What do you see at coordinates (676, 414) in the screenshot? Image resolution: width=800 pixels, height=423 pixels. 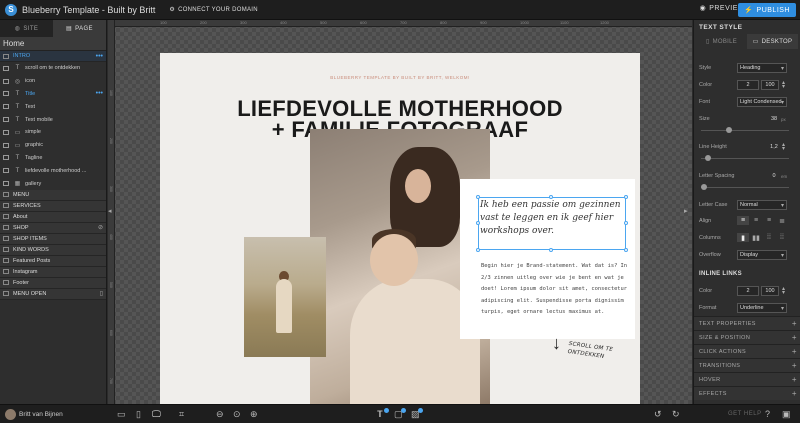 I see `redo-icon: ↻` at bounding box center [676, 414].